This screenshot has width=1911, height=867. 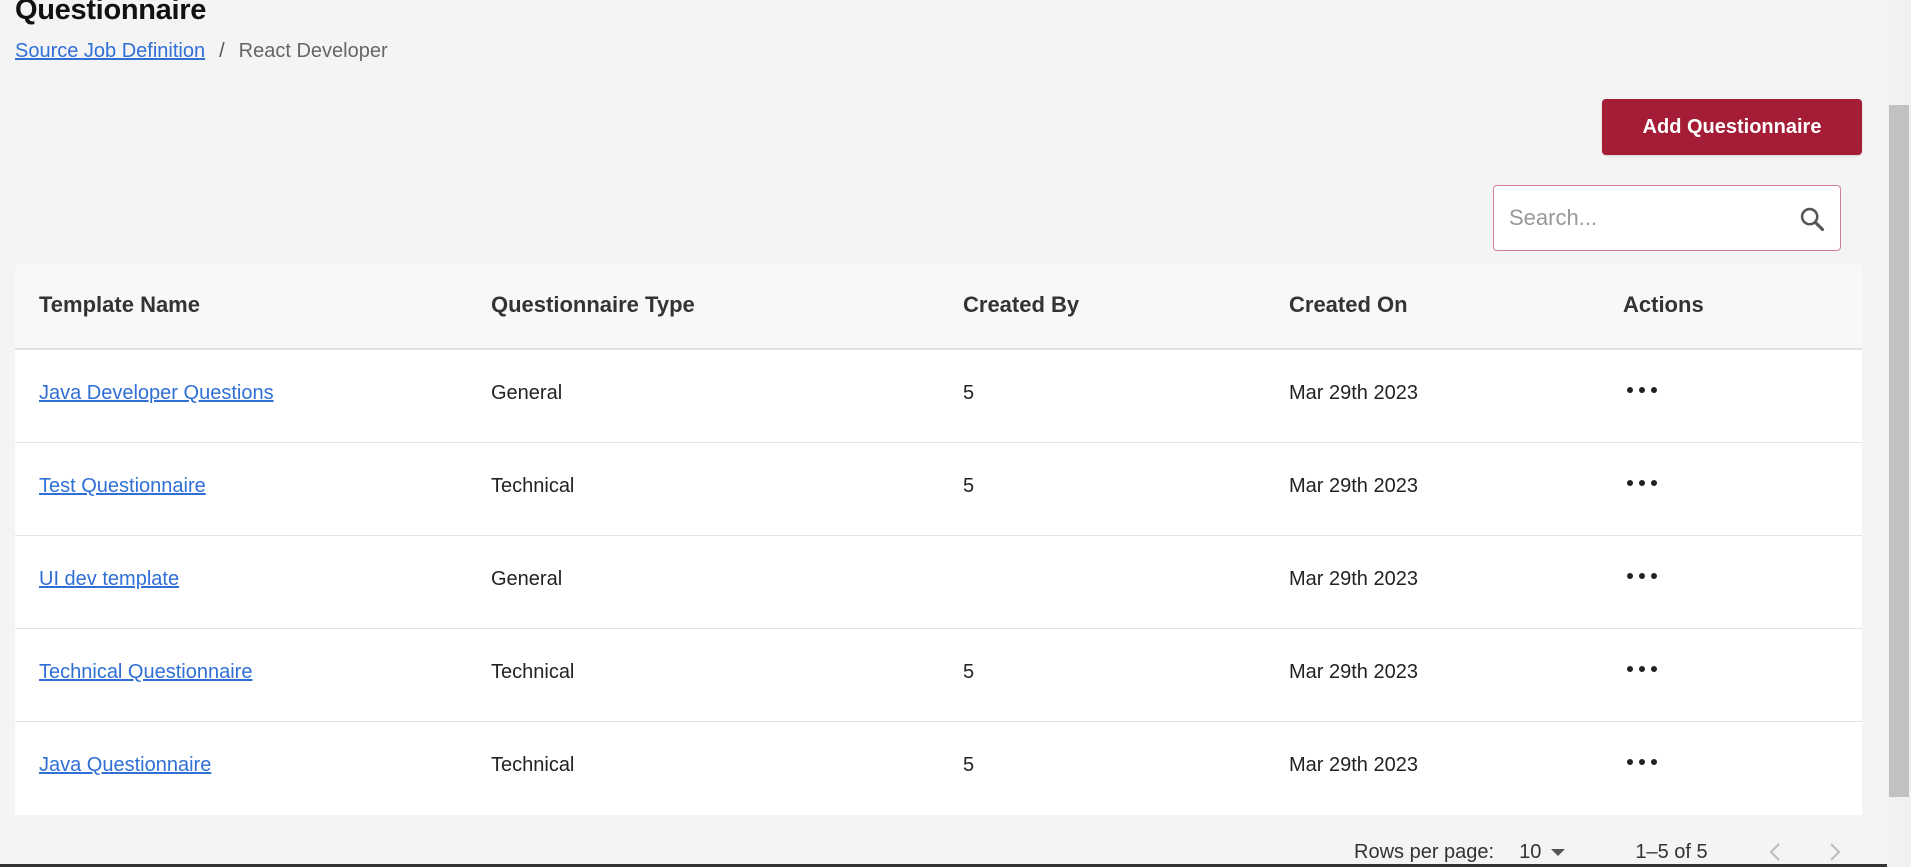 I want to click on search-box, so click(x=1667, y=218).